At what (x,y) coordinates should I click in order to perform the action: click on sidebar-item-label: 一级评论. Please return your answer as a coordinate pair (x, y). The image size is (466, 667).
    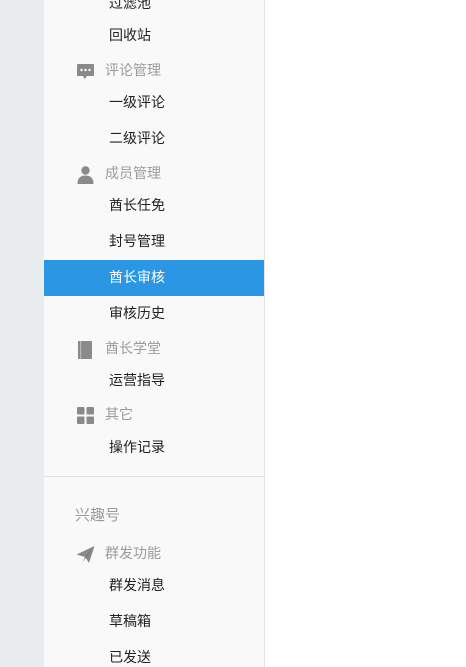
    Looking at the image, I should click on (137, 103).